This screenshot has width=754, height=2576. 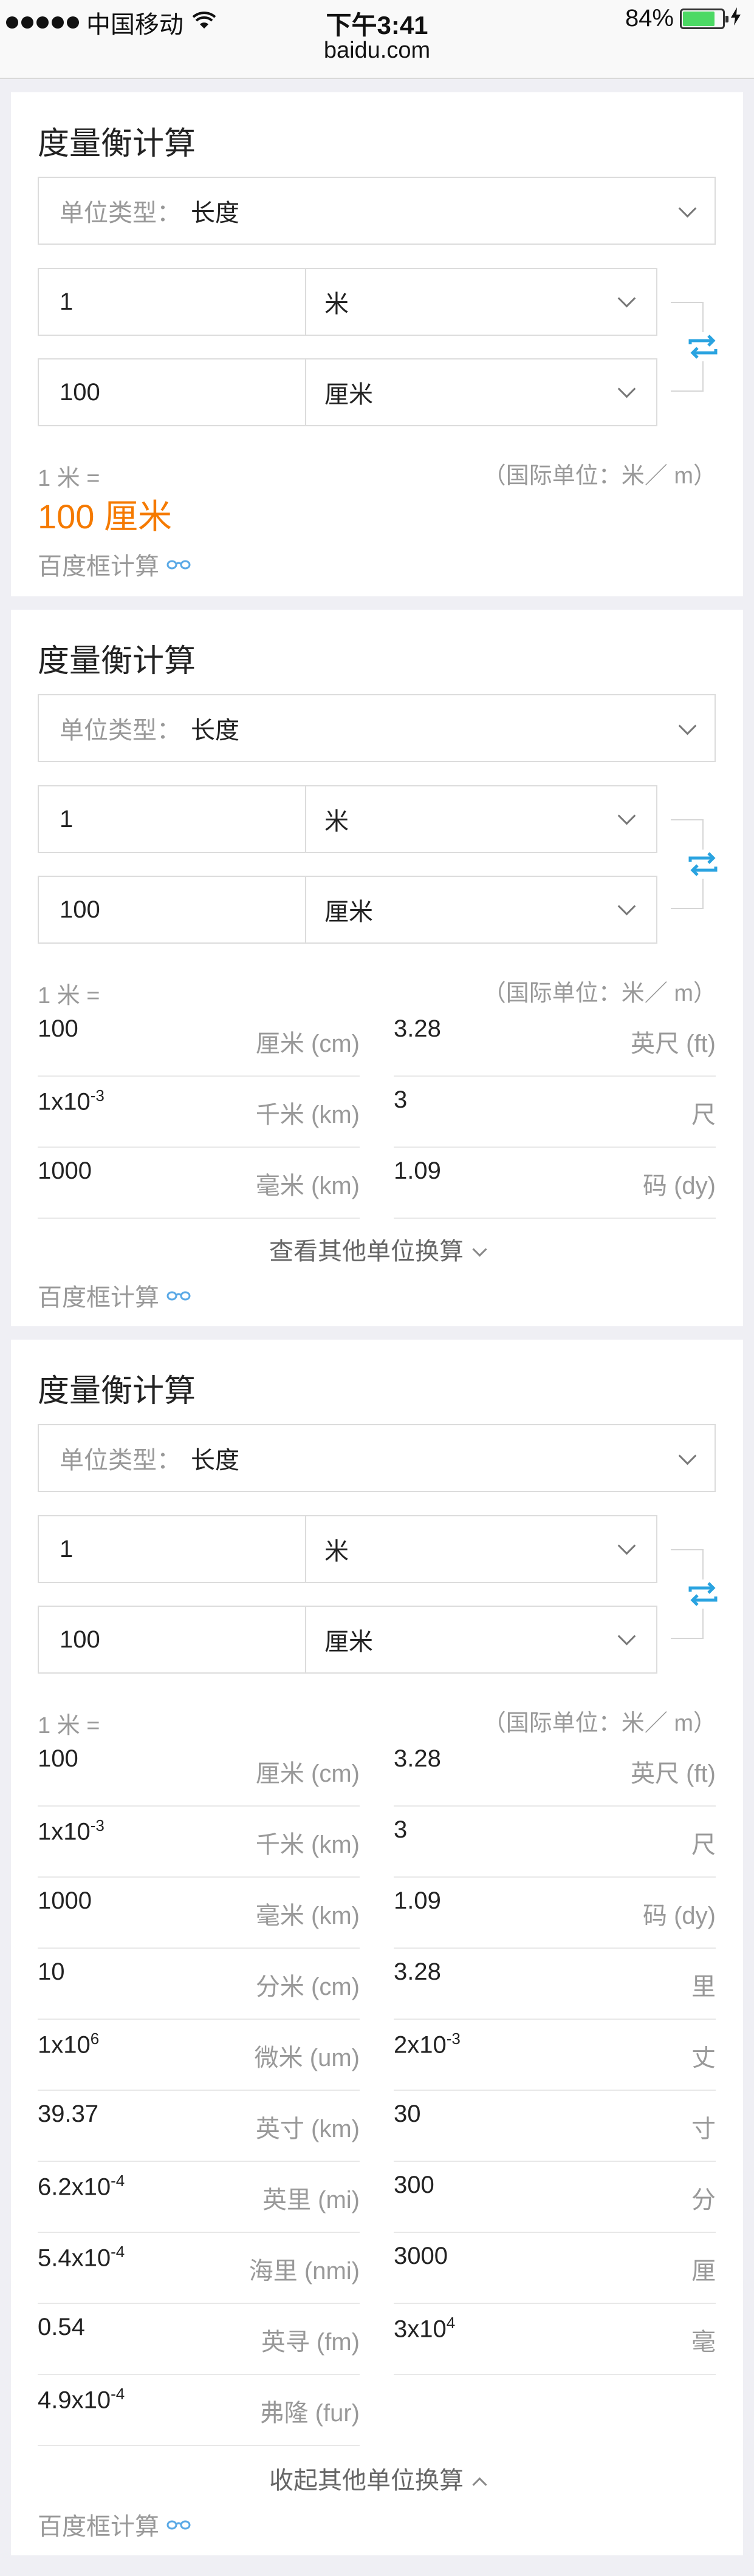 What do you see at coordinates (451, 2323) in the screenshot?
I see `value-exponent: 4` at bounding box center [451, 2323].